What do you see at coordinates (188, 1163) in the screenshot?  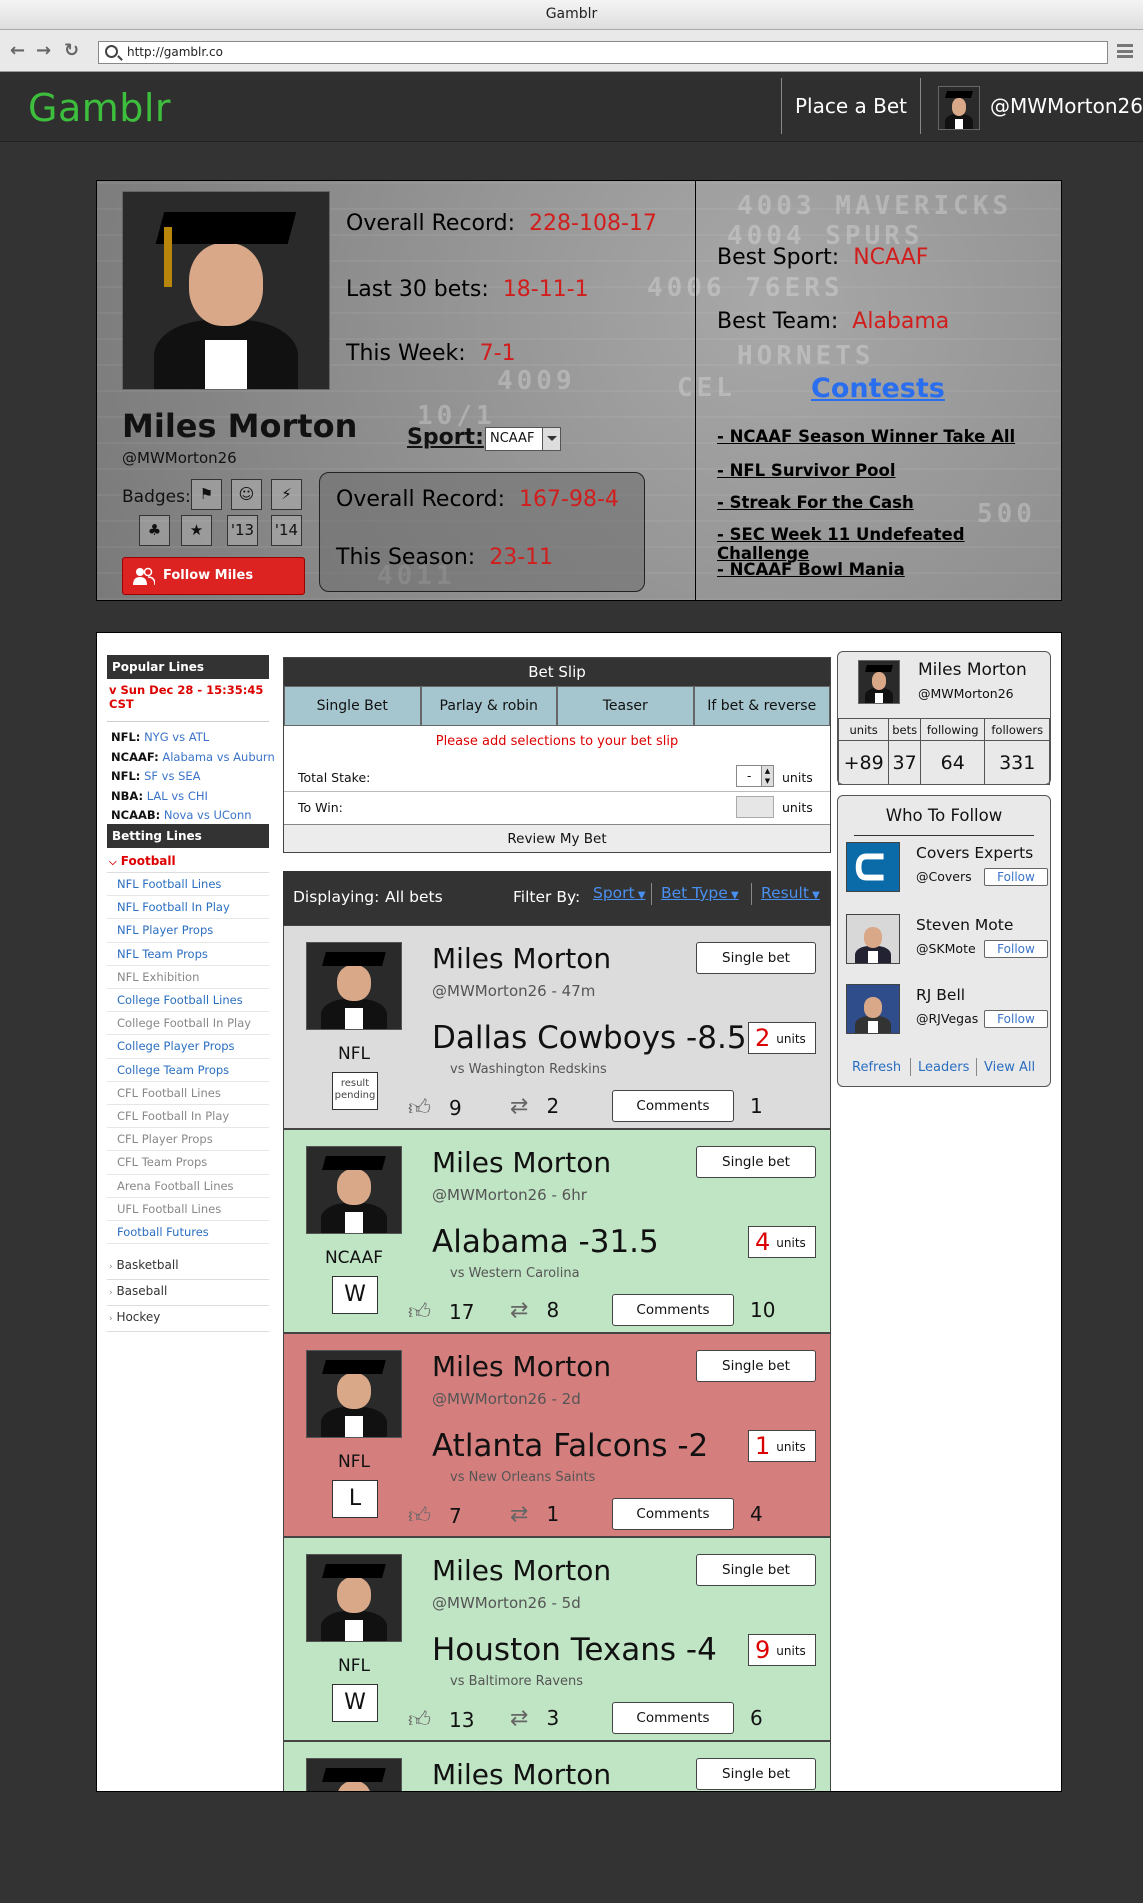 I see `betting-line-link: CFL Team Props` at bounding box center [188, 1163].